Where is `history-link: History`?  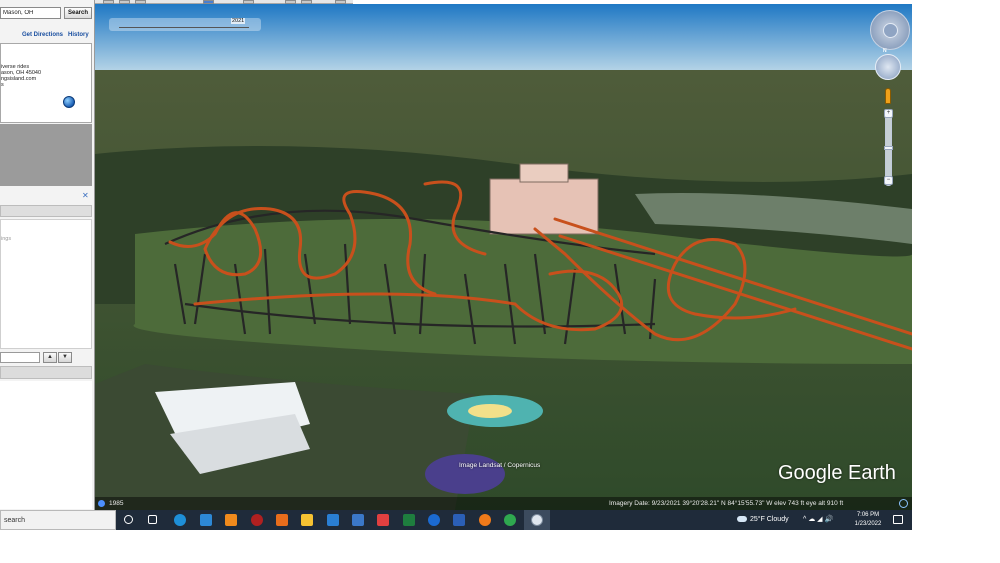
history-link: History is located at coordinates (78, 35).